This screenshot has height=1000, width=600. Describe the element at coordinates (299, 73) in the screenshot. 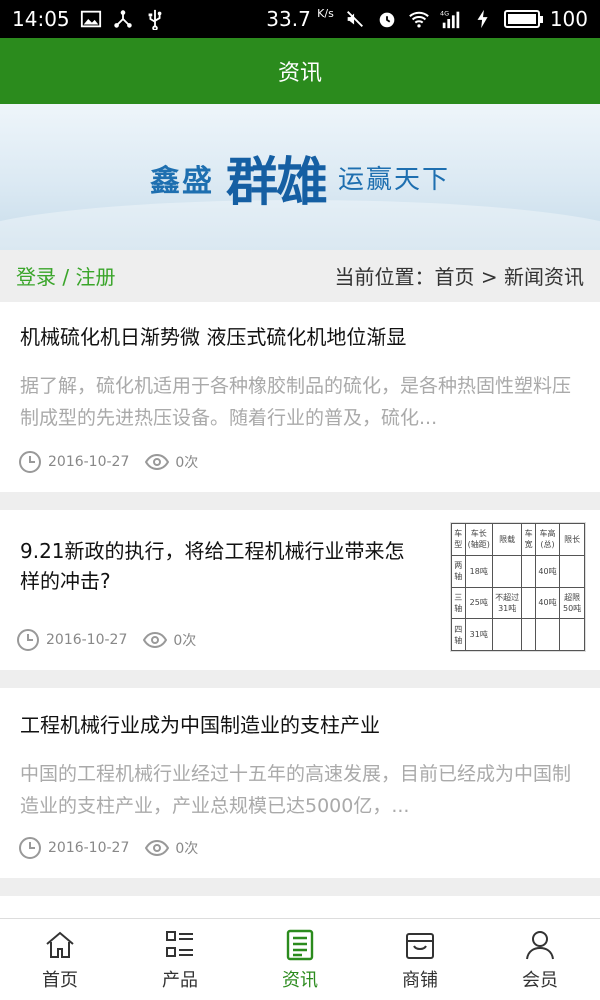

I see `page-title: 资讯` at that location.